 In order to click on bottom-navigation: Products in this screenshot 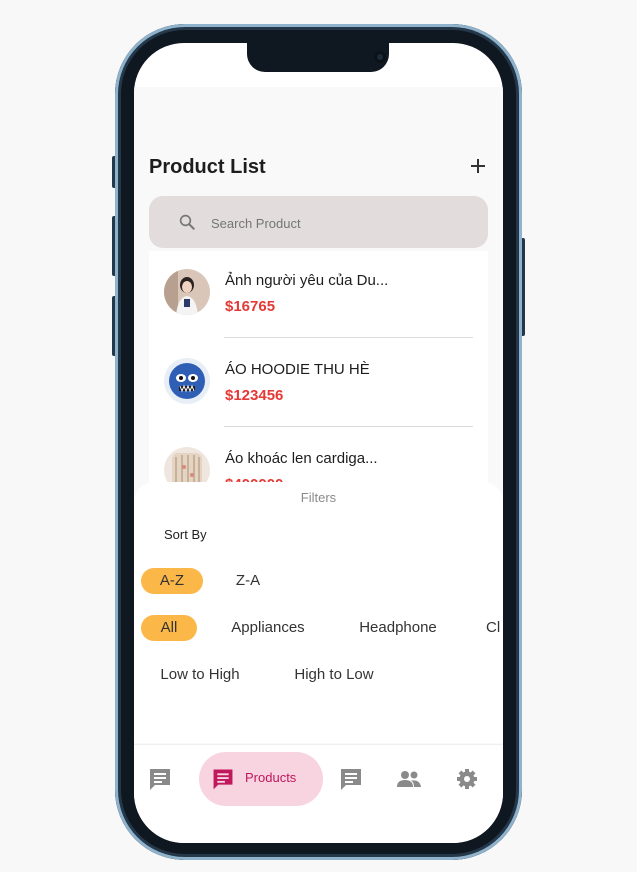, I will do `click(318, 793)`.